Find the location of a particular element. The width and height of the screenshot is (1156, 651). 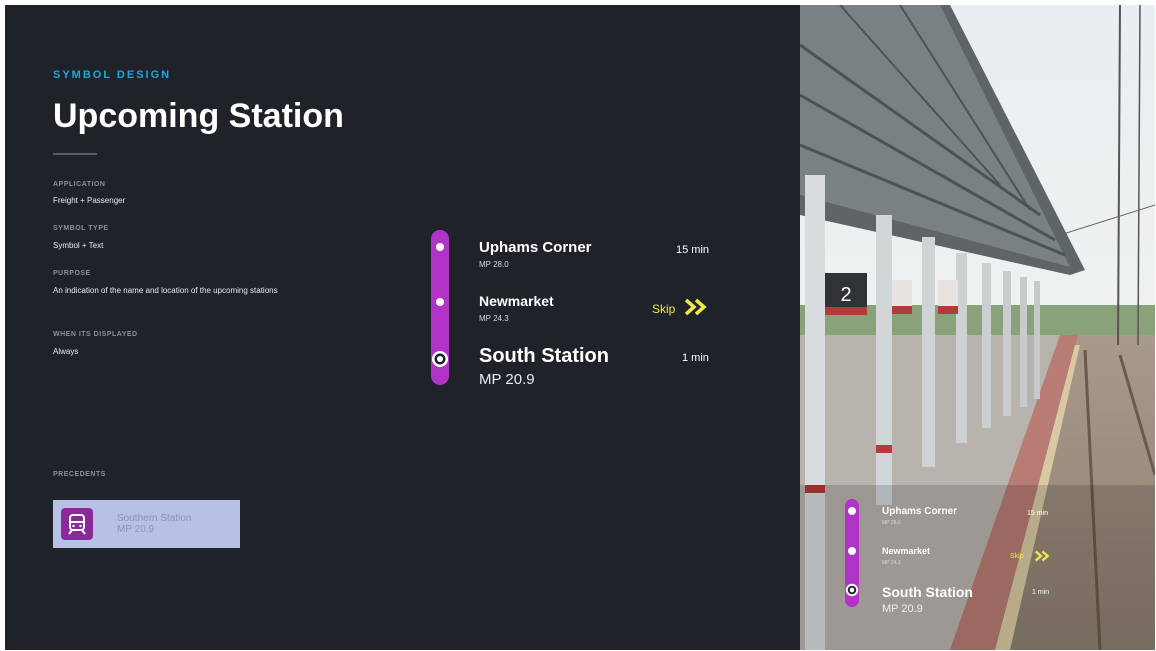

precedent-mp: MP 20.9 is located at coordinates (136, 529).